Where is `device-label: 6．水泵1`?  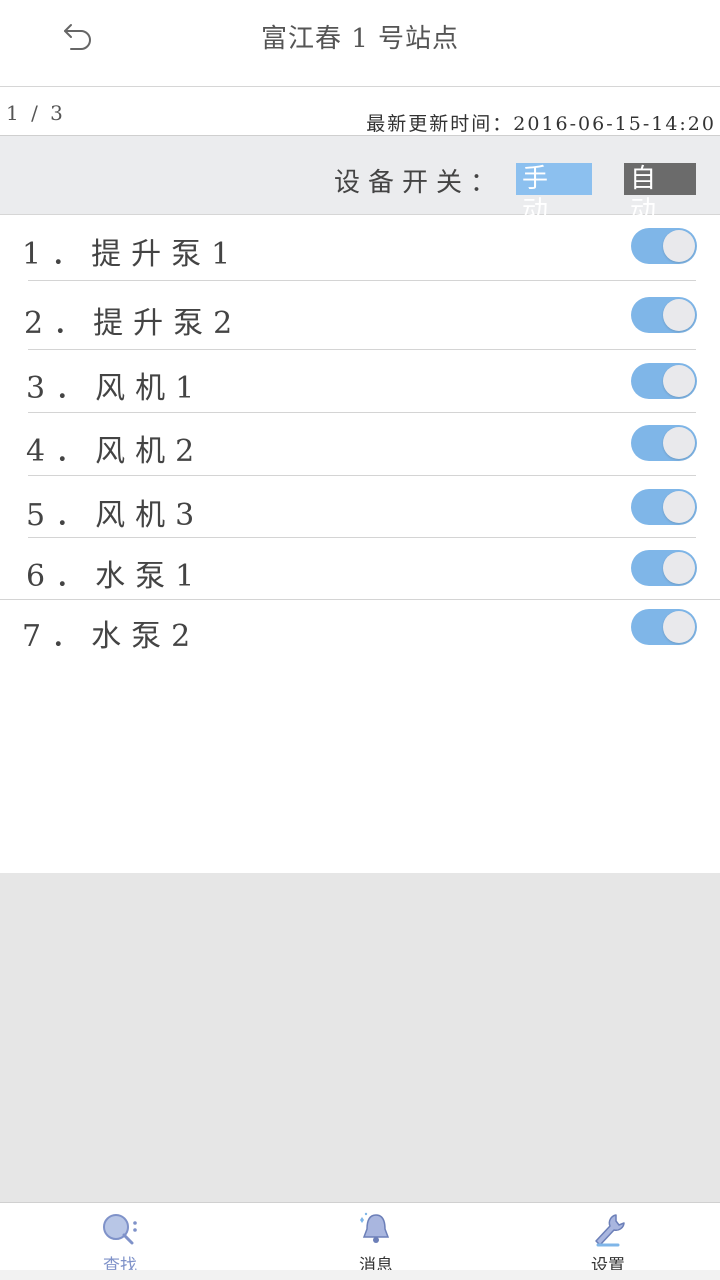
device-label: 6．水泵1 is located at coordinates (115, 576).